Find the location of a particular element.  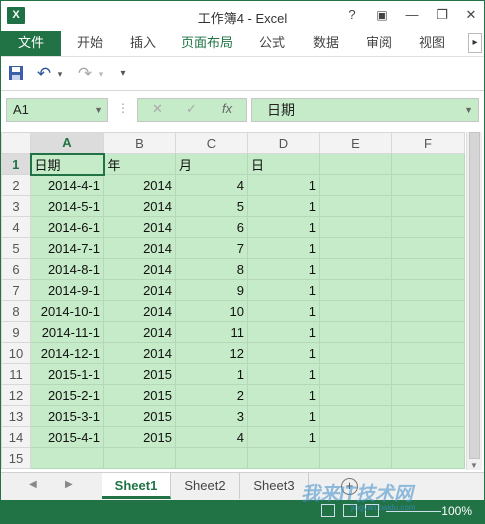

cell-a15 is located at coordinates (67, 458).